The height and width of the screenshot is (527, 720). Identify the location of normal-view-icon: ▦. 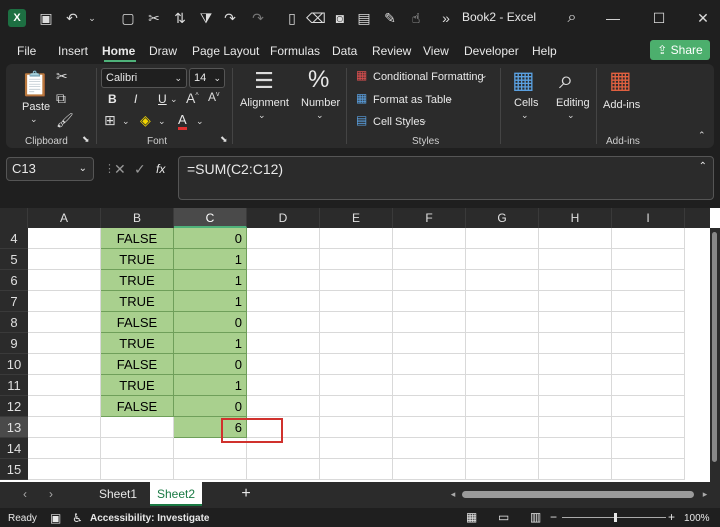
(471, 517).